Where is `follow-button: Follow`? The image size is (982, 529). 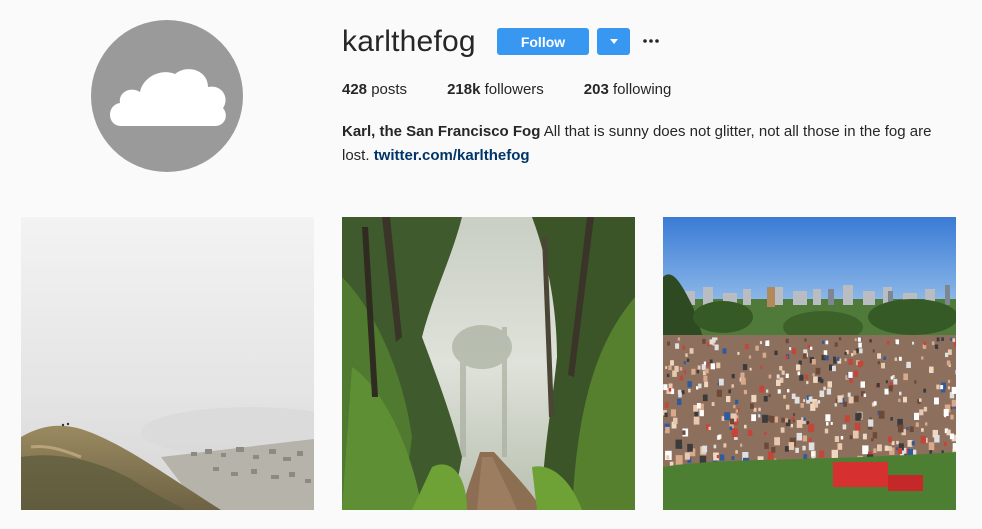 follow-button: Follow is located at coordinates (543, 41).